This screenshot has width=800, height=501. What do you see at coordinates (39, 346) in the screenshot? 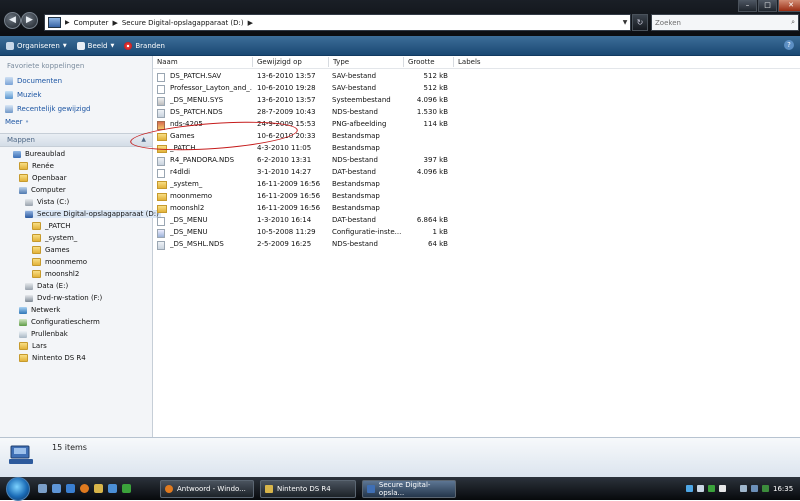
I see `tree-item-label: Lars` at bounding box center [39, 346].